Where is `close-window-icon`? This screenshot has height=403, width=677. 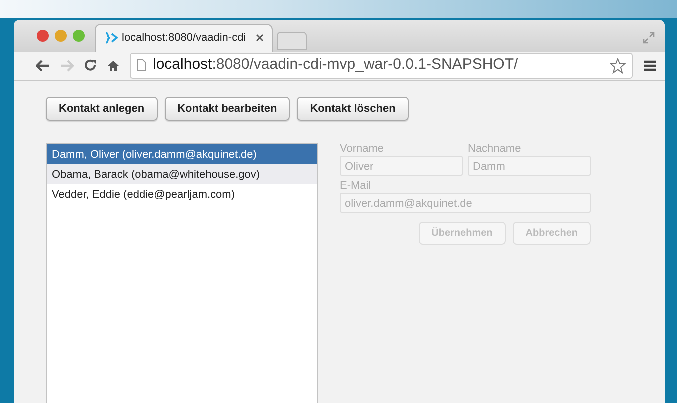
close-window-icon is located at coordinates (43, 36).